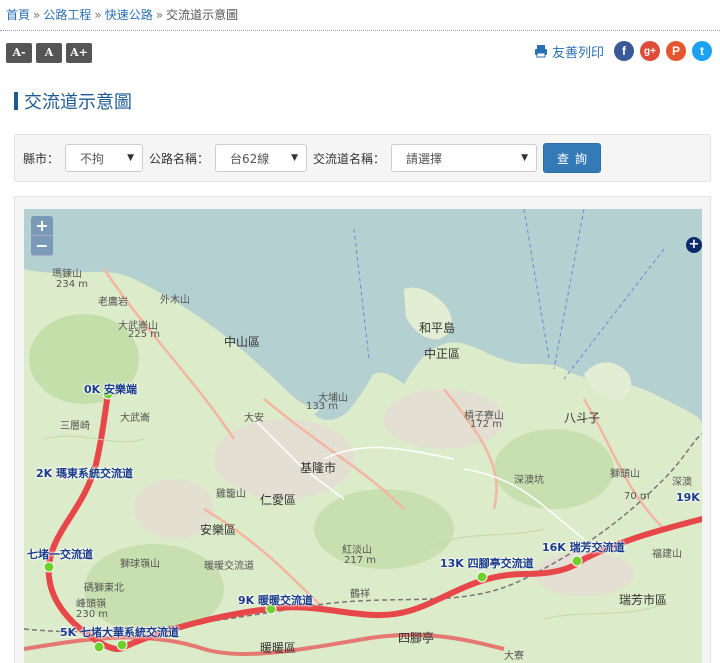 The width and height of the screenshot is (720, 663). Describe the element at coordinates (92, 158) in the screenshot. I see `county-select-value: 不拘` at that location.